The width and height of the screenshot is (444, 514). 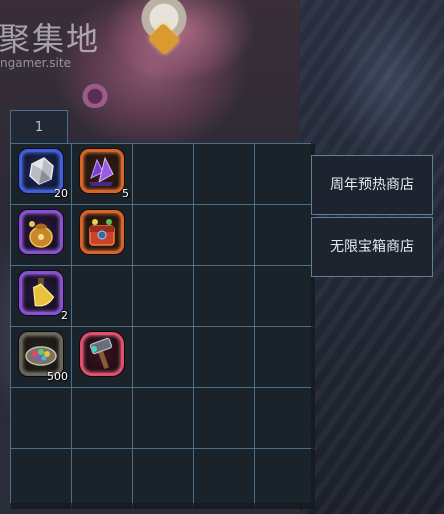 I want to click on inventory-slot: 2, so click(x=41, y=296).